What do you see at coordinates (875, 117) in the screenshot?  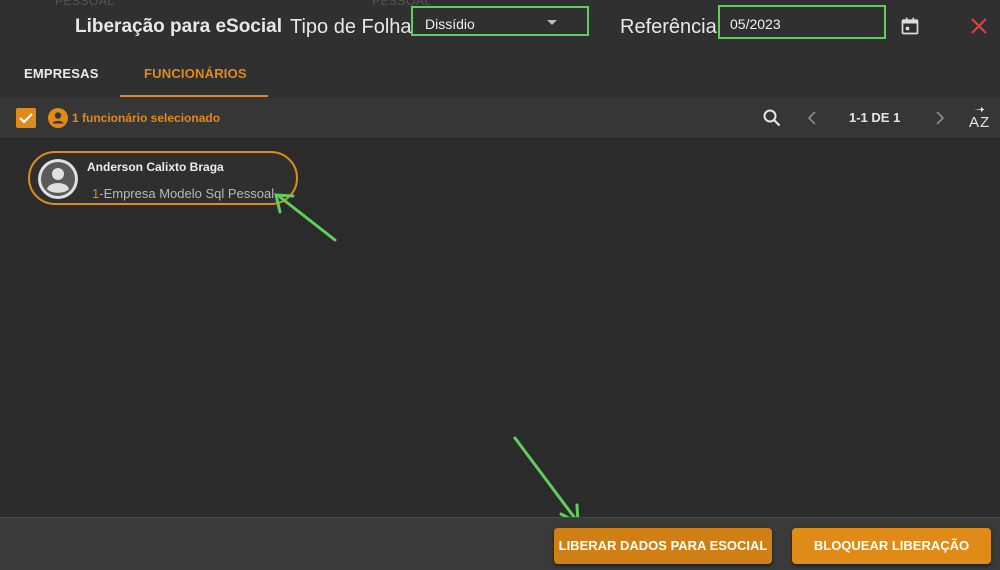 I see `pagination-info: 1-1 DE 1` at bounding box center [875, 117].